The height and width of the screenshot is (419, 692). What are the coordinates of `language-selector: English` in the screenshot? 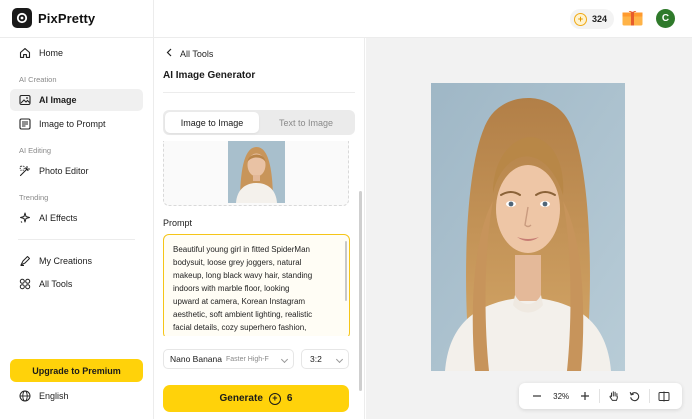 It's located at (43, 395).